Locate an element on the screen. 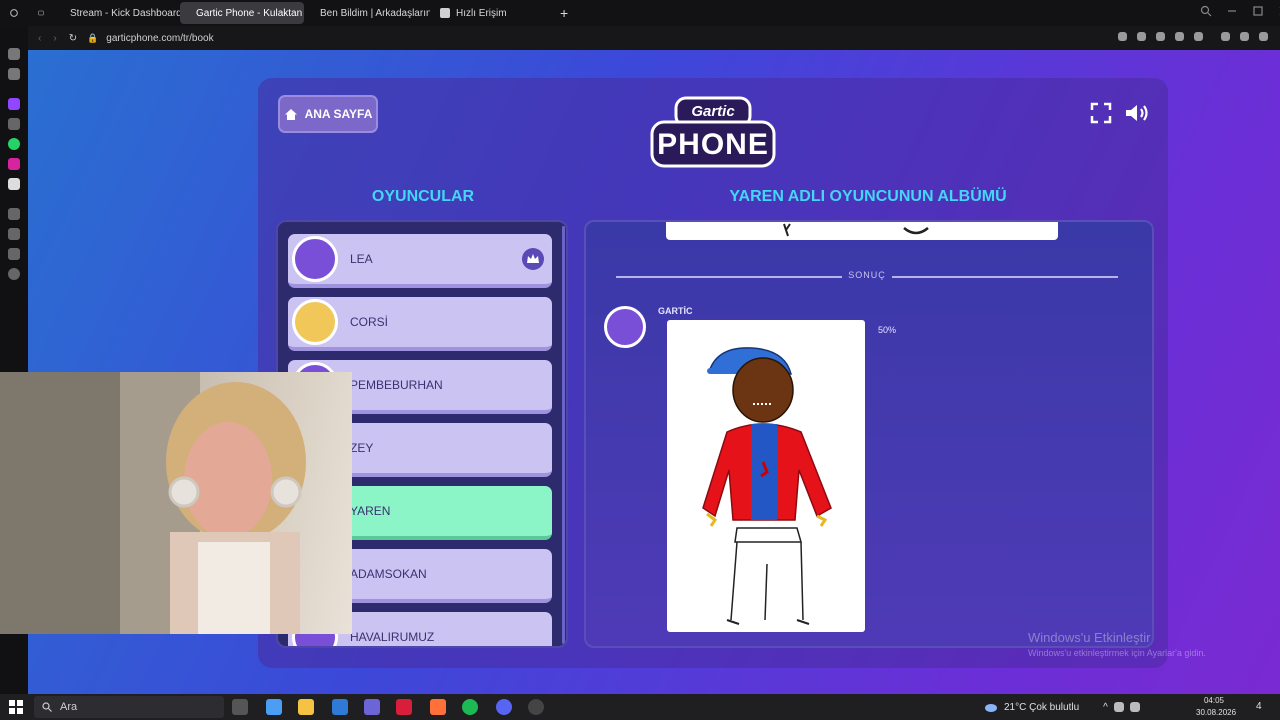  top-right-controls is located at coordinates (1121, 113).